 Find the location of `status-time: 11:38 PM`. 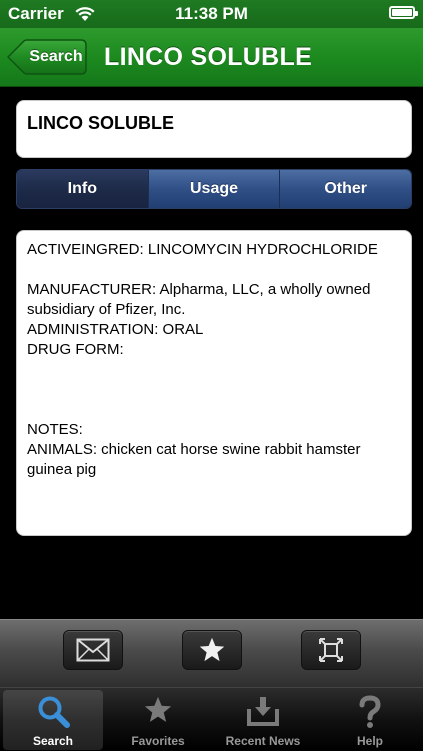

status-time: 11:38 PM is located at coordinates (211, 13).